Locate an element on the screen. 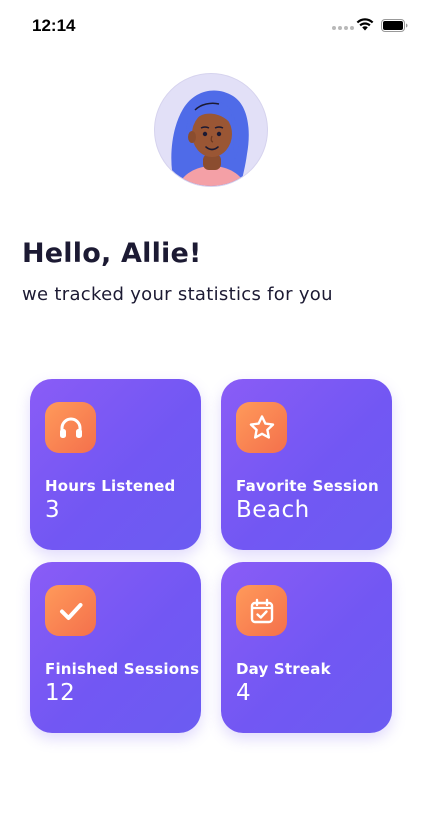 This screenshot has width=423, height=819. avatar is located at coordinates (211, 130).